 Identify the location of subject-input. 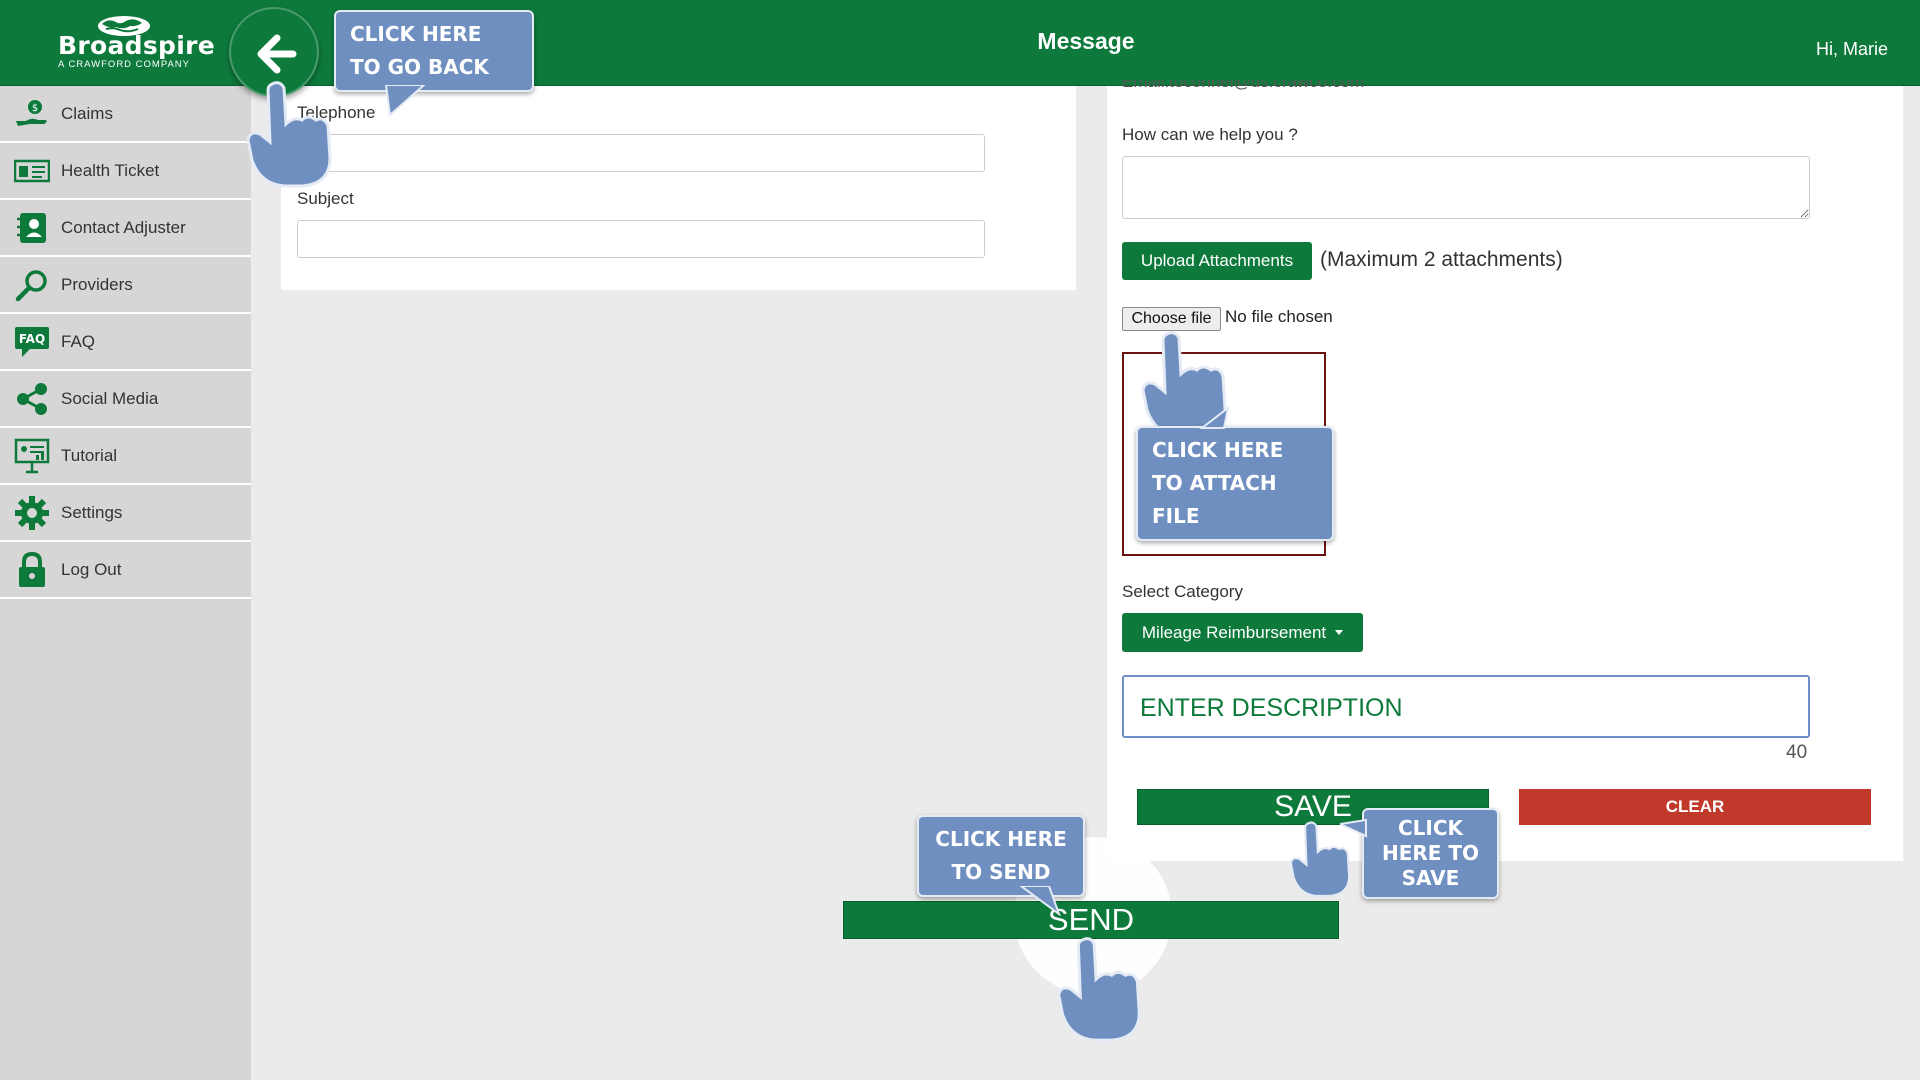
(641, 239).